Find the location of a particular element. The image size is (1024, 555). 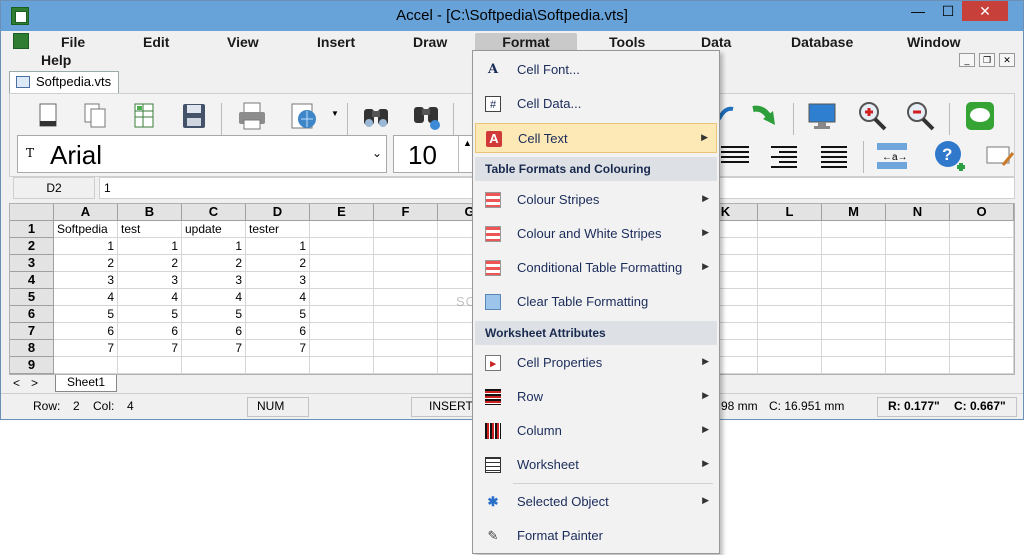

menu-item-worksheet: Worksheet ▶ is located at coordinates (596, 465).